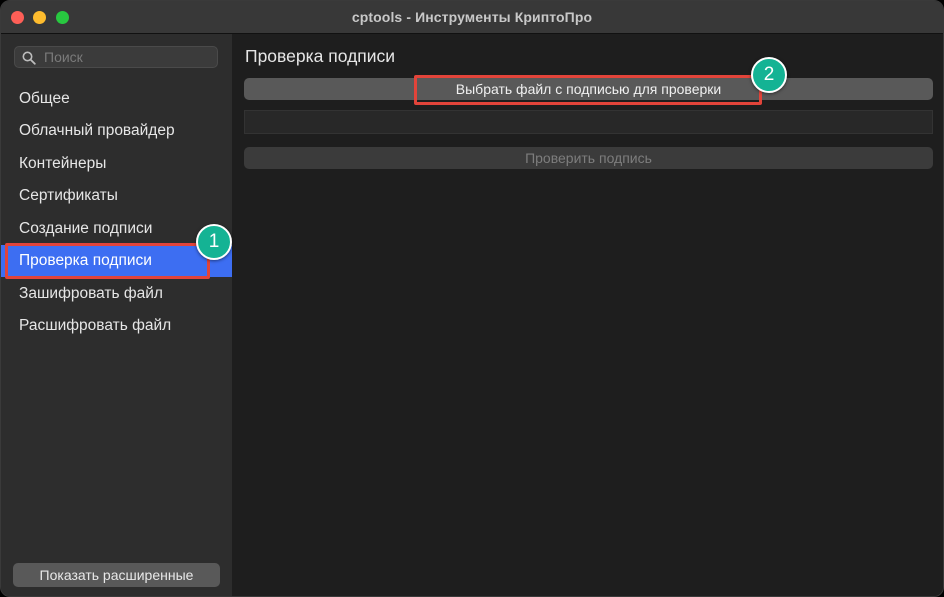  Describe the element at coordinates (107, 261) in the screenshot. I see `annotation-highlight-sidebar` at that location.